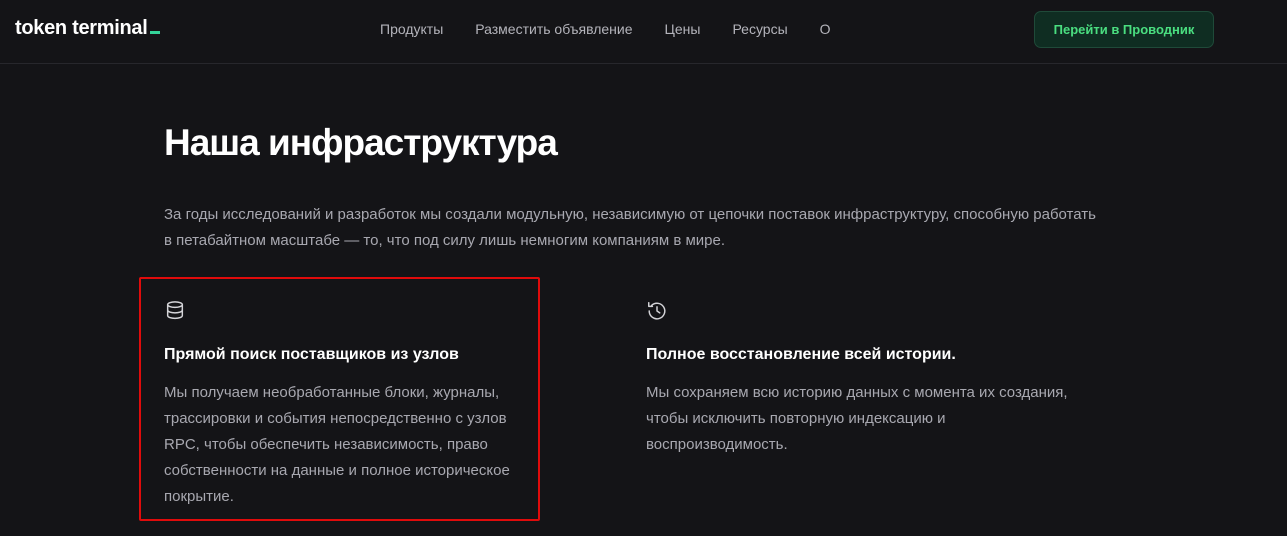 This screenshot has width=1287, height=536. Describe the element at coordinates (1124, 29) in the screenshot. I see `go-to-explorer-button: Перейти в Проводник` at that location.